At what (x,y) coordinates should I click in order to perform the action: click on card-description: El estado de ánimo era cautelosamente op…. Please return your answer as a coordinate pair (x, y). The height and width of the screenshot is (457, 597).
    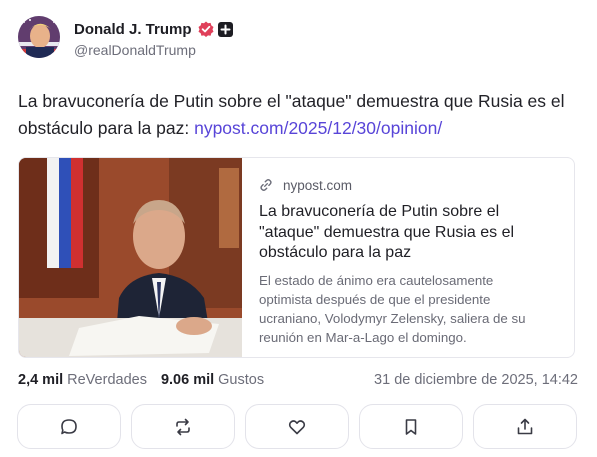
    Looking at the image, I should click on (392, 309).